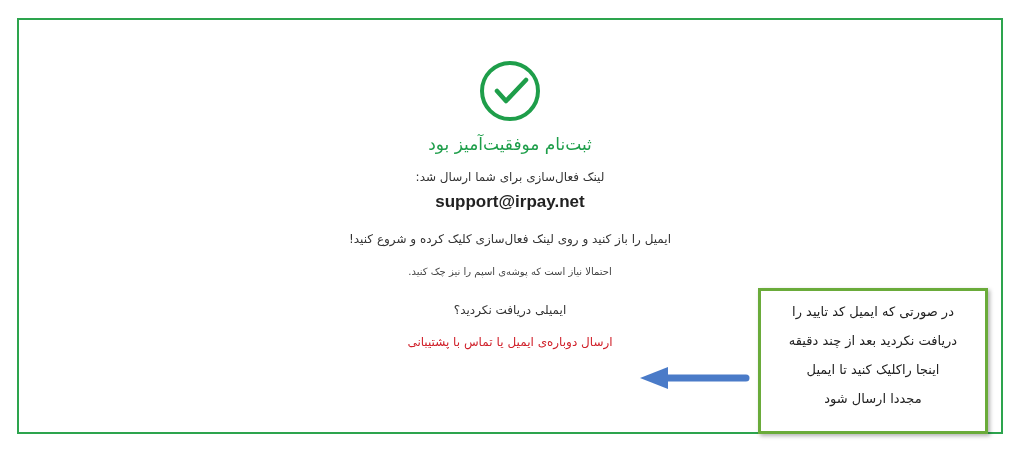 This screenshot has height=454, width=1024. I want to click on question-text: ایمیلی دریافت نکردید؟, so click(510, 310).